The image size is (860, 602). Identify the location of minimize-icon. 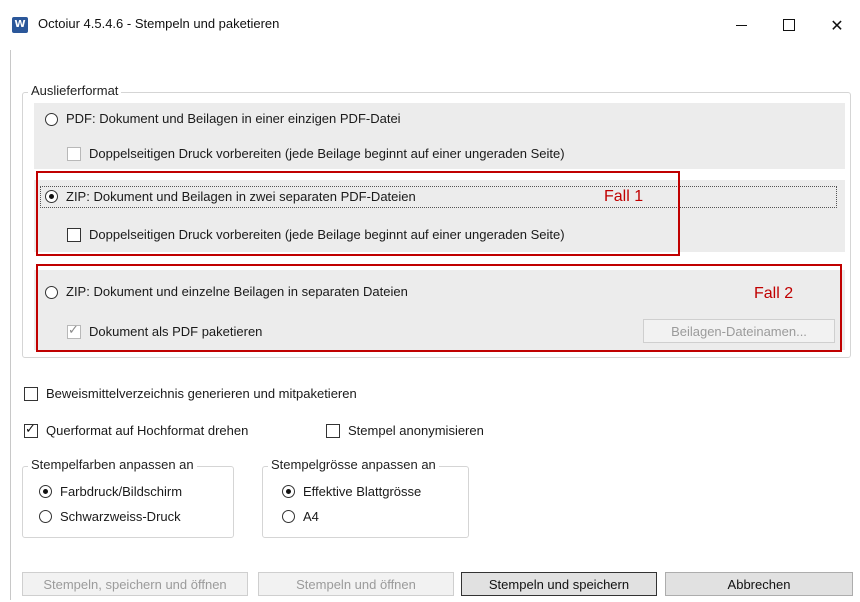
(741, 25).